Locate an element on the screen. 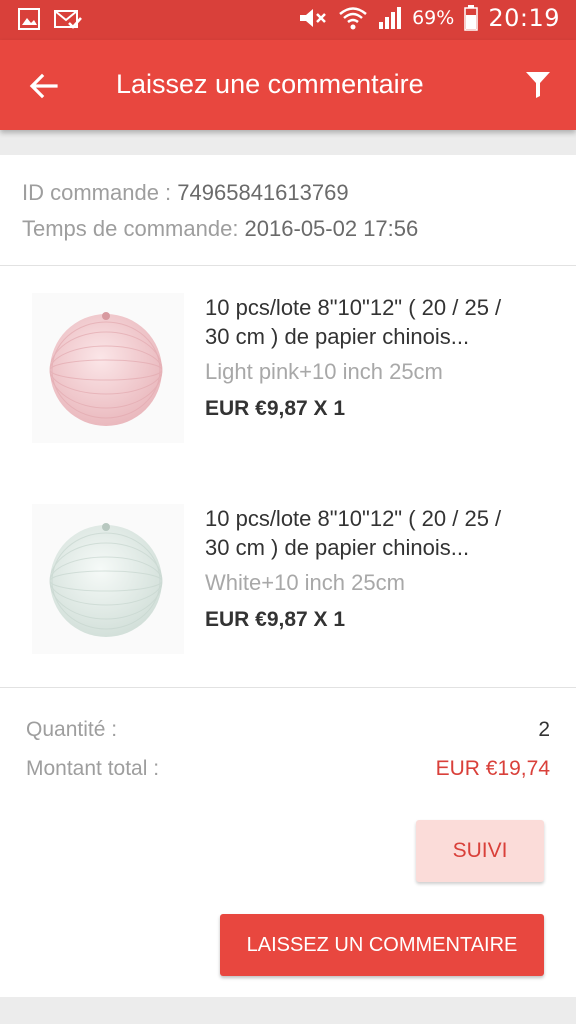 This screenshot has width=576, height=1024. order-time-value: 2016-05-02 17:56 is located at coordinates (331, 228).